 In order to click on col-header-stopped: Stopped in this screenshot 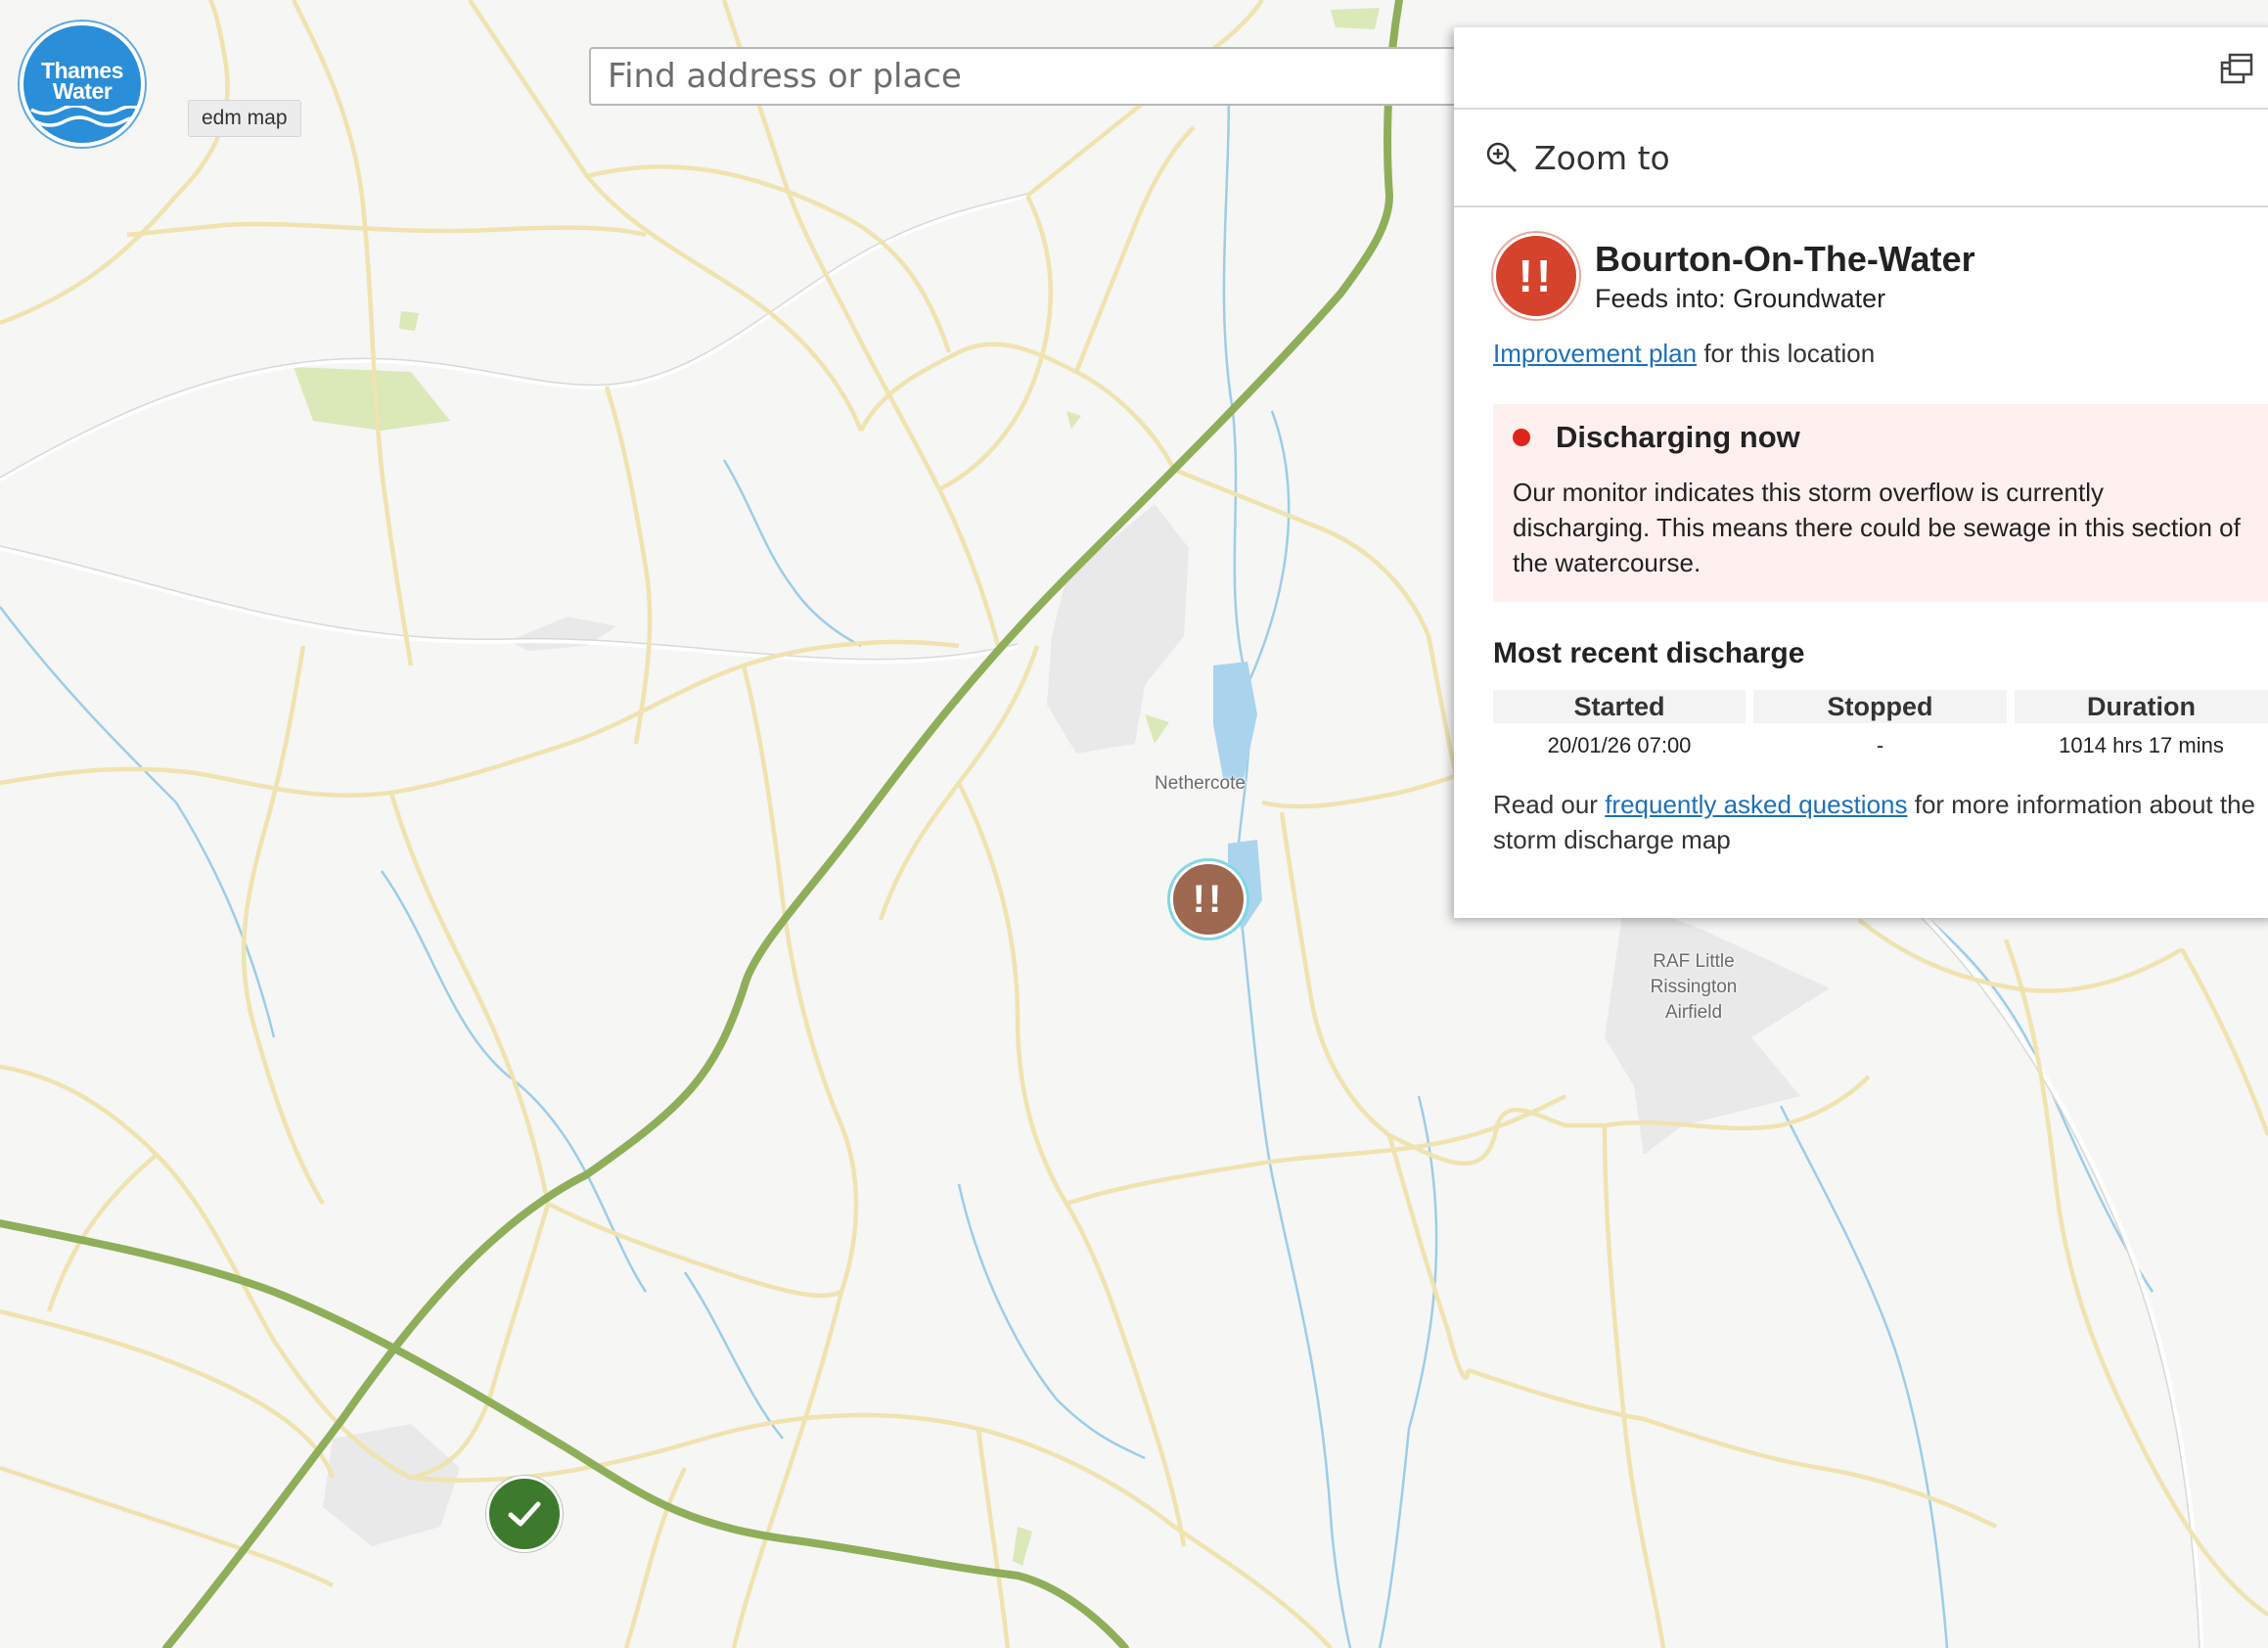, I will do `click(1880, 707)`.